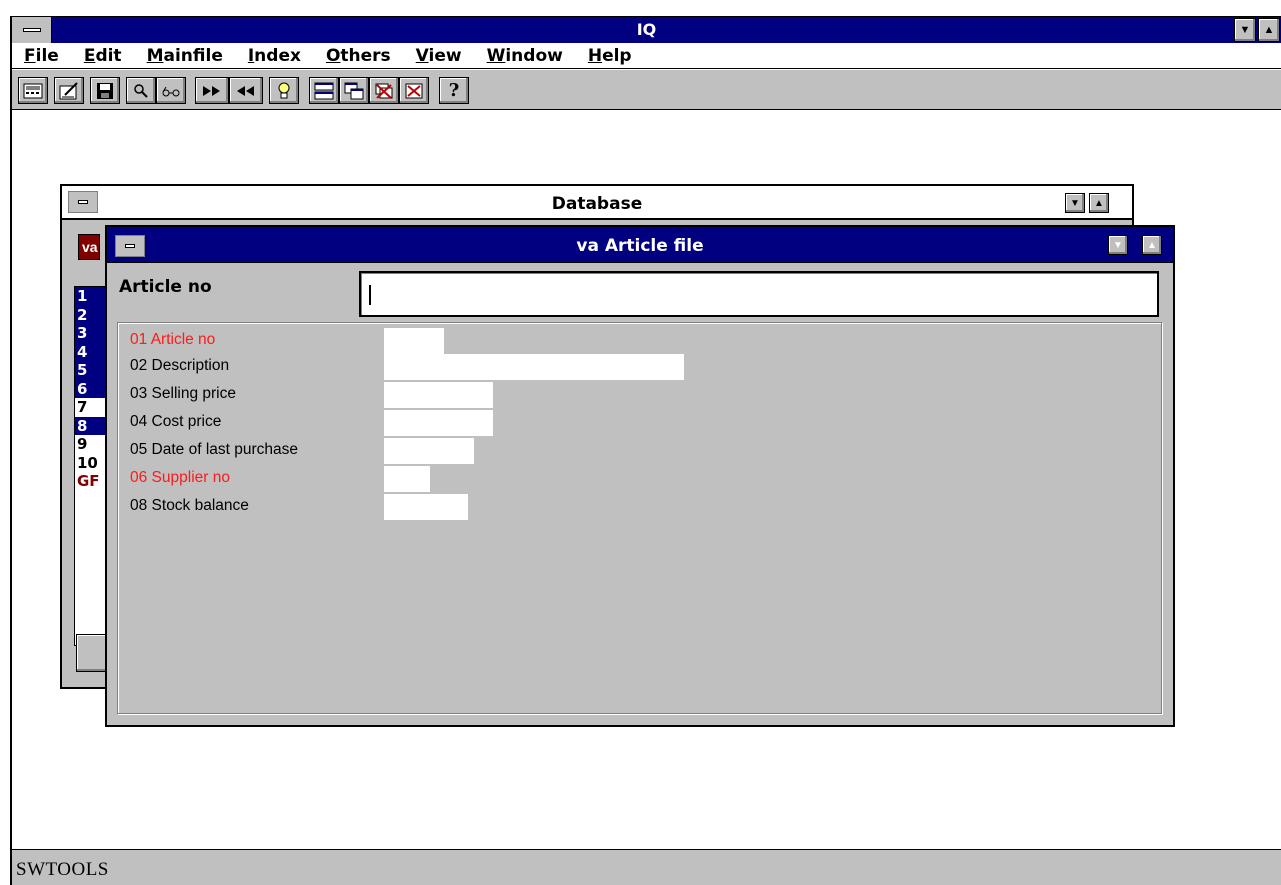  Describe the element at coordinates (763, 295) in the screenshot. I see `article-no-input` at that location.